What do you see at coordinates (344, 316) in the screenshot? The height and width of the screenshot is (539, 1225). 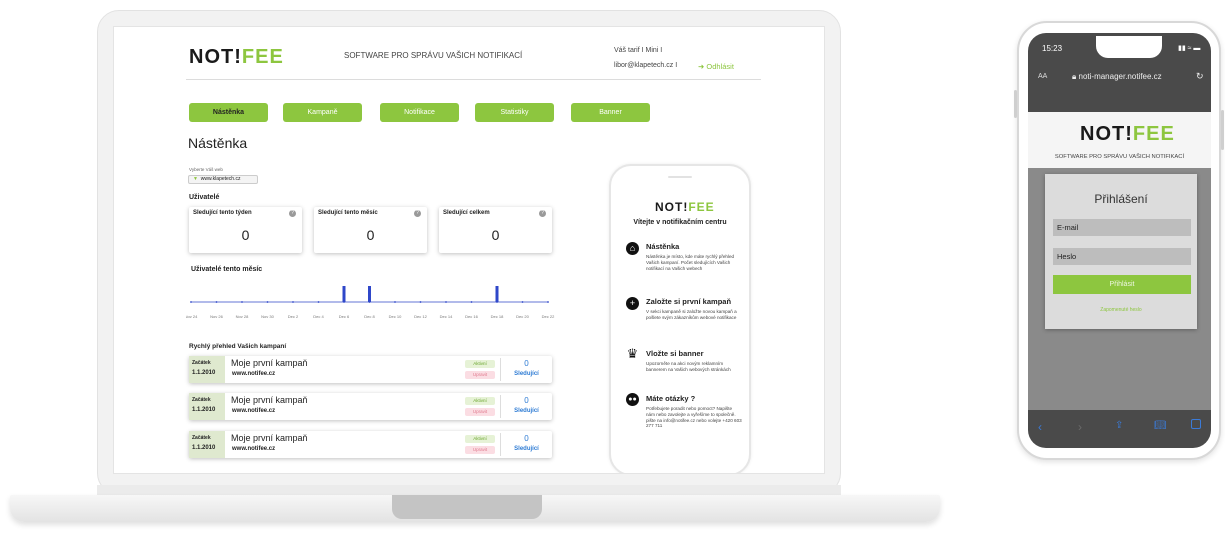 I see `chart-tick-label: Dec 6` at bounding box center [344, 316].